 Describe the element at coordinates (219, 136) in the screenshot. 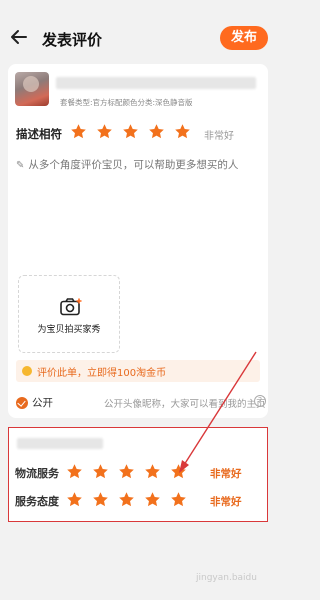

I see `description-rating-text: 非常好` at that location.